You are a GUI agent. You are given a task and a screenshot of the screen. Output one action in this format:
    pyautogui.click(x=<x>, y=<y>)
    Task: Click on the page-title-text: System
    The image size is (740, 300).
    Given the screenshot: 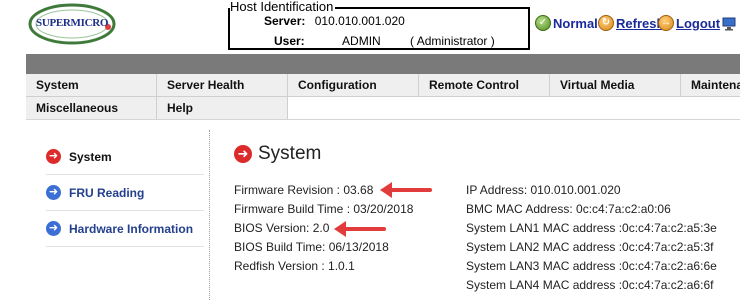 What is the action you would take?
    pyautogui.click(x=290, y=153)
    